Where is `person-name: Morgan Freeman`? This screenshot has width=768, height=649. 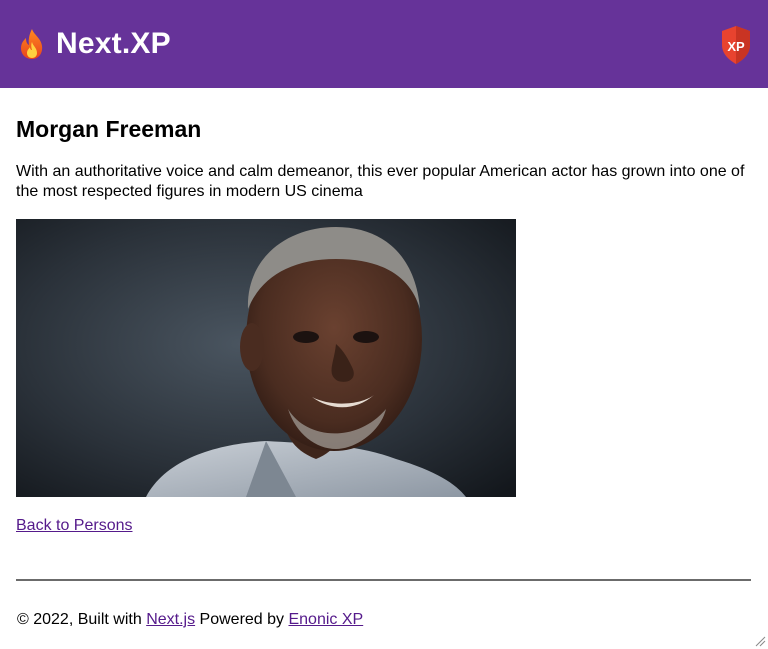 person-name: Morgan Freeman is located at coordinates (109, 129).